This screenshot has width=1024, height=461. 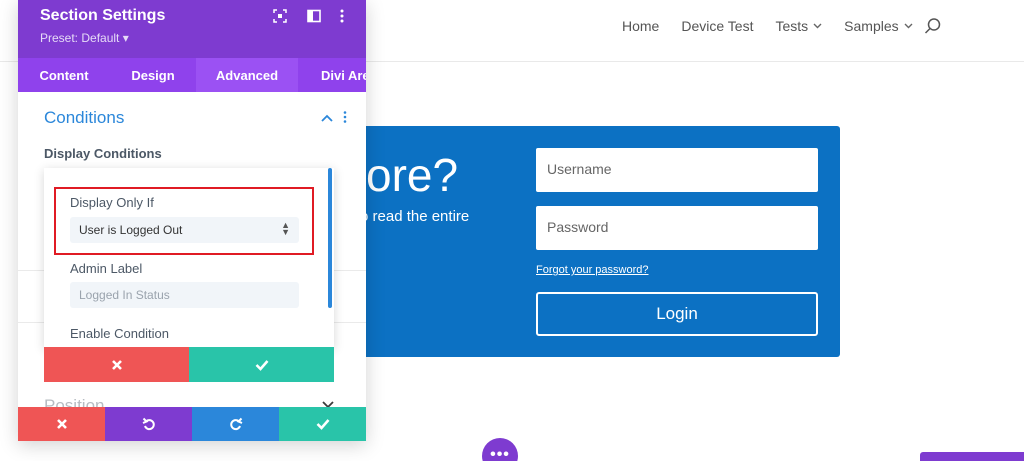 I want to click on redo-icon, so click(x=235, y=424).